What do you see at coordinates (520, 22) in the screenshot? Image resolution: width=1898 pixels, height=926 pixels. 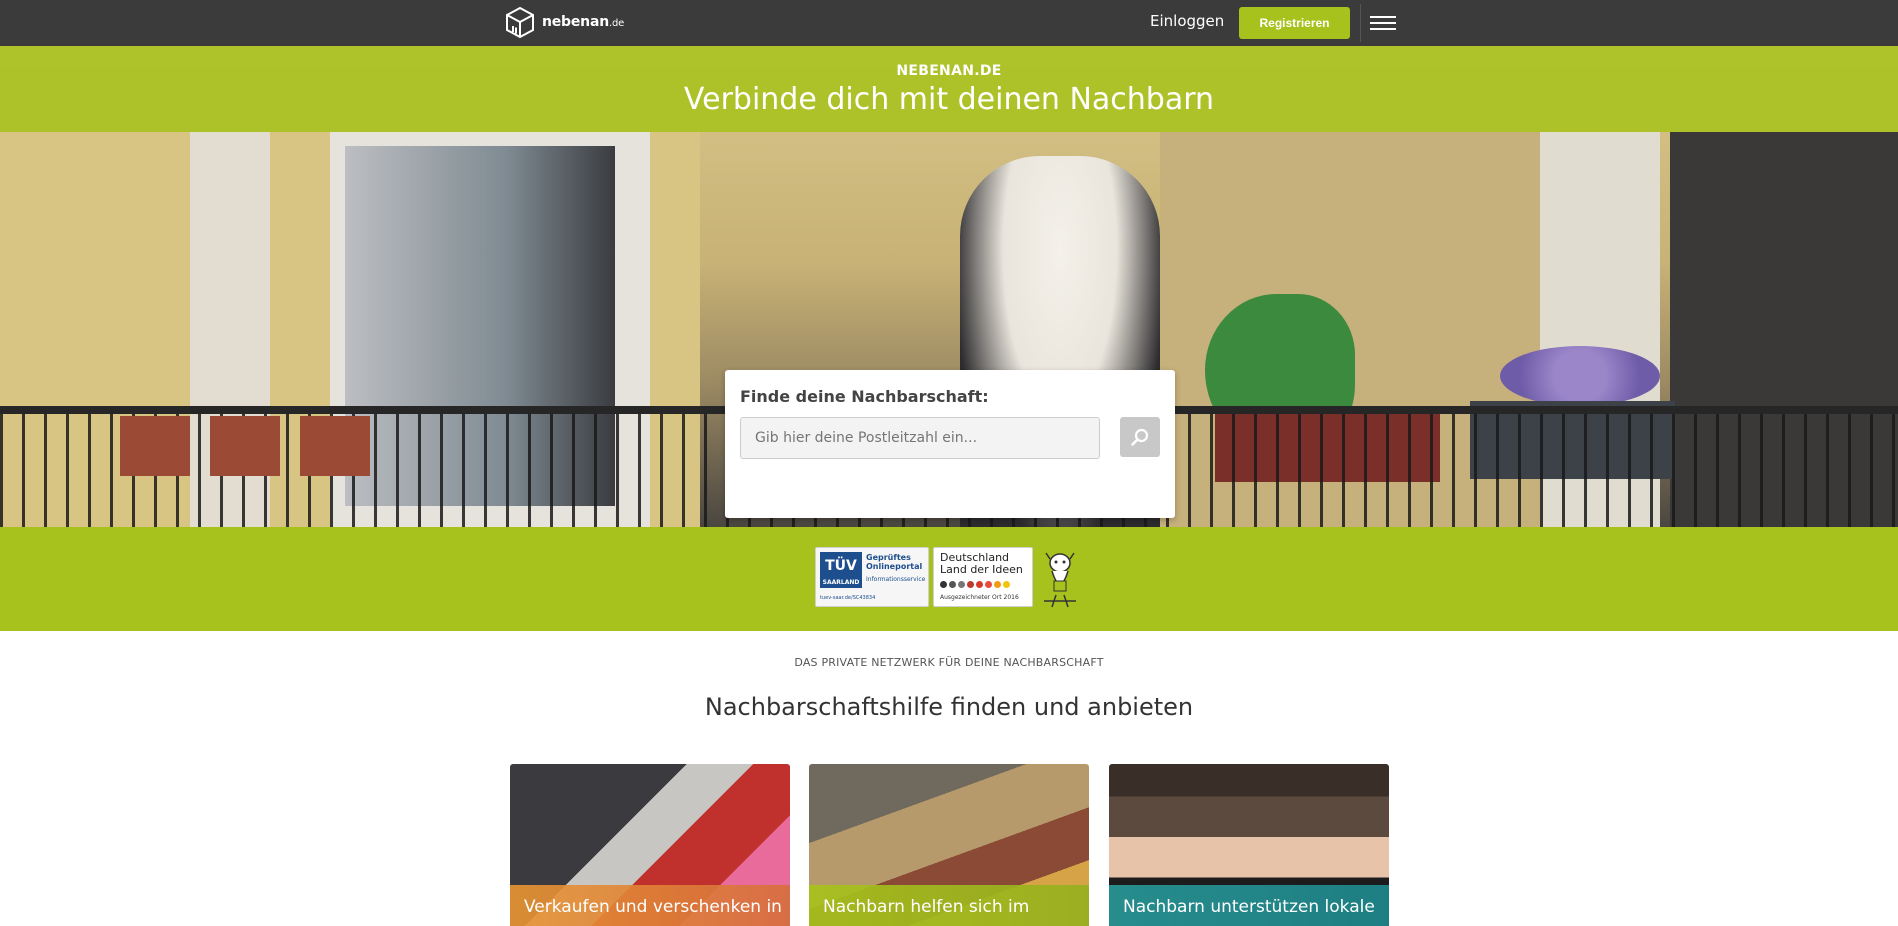 I see `house-logo-icon` at bounding box center [520, 22].